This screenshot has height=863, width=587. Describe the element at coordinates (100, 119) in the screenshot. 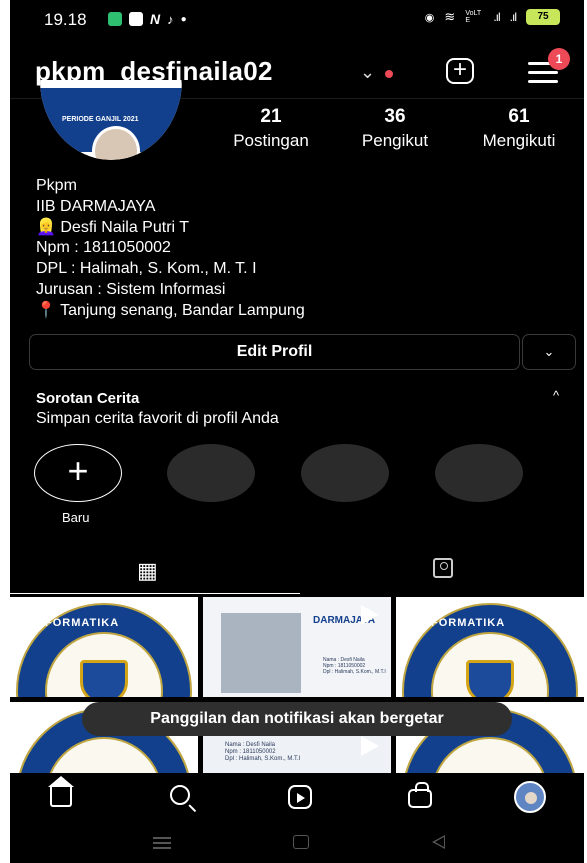

I see `avatar-caption: PERIODE GANJIL 2021` at that location.